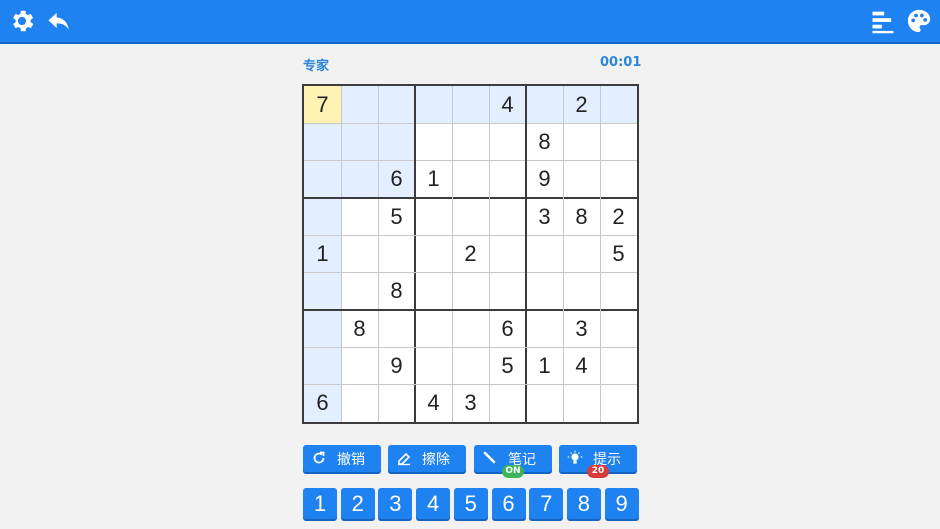 This screenshot has height=529, width=940. I want to click on sudoku-cell-r8c3: 9, so click(396, 365).